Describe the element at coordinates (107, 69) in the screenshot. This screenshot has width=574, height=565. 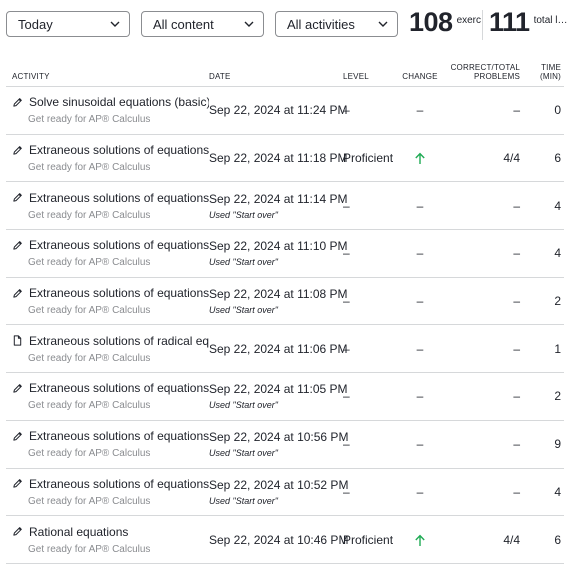
I see `col-activity: ACTIVITY` at that location.